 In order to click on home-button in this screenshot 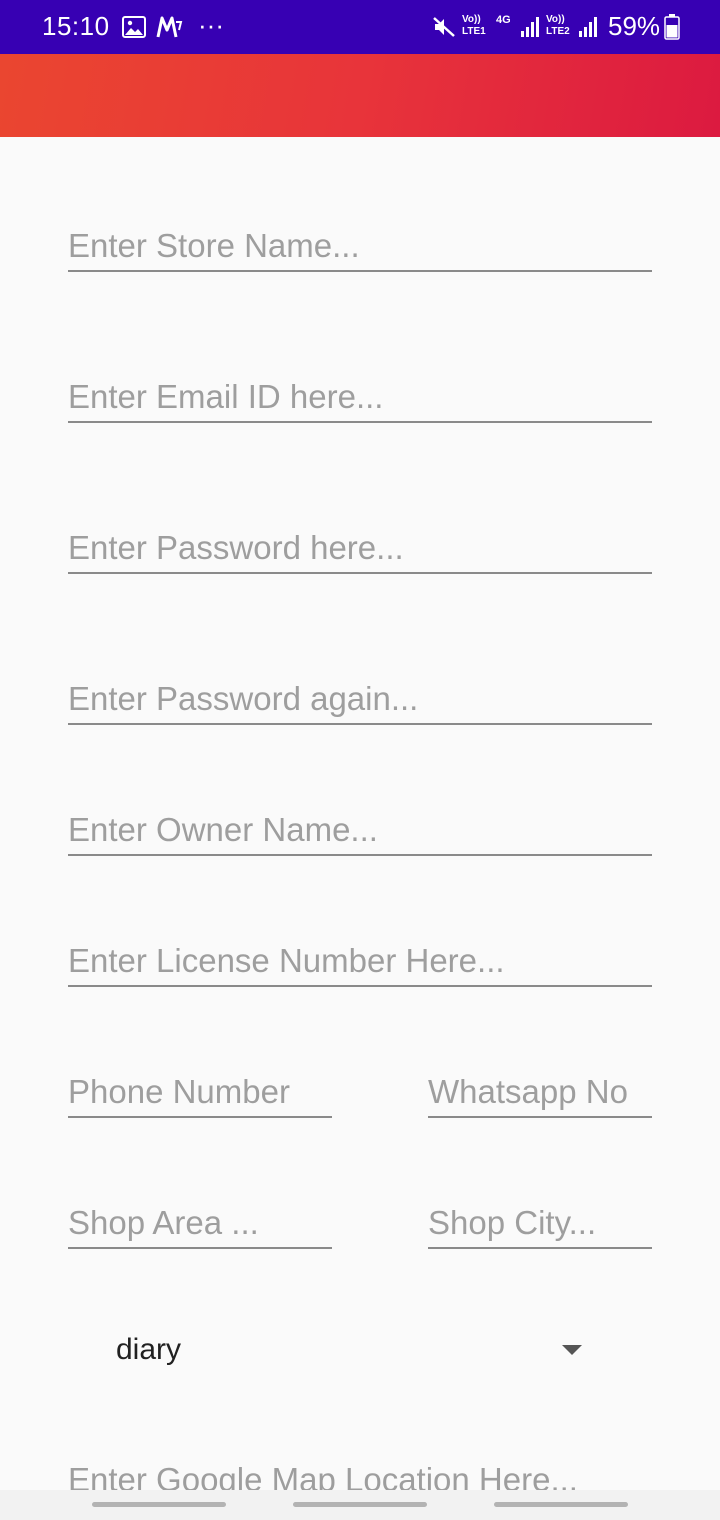, I will do `click(360, 1504)`.